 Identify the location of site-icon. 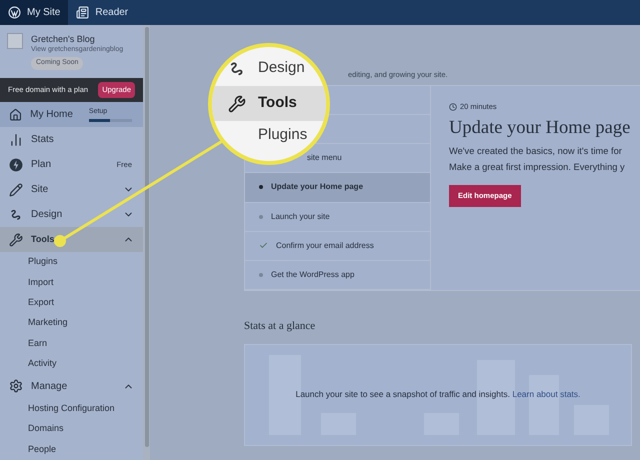
(15, 41).